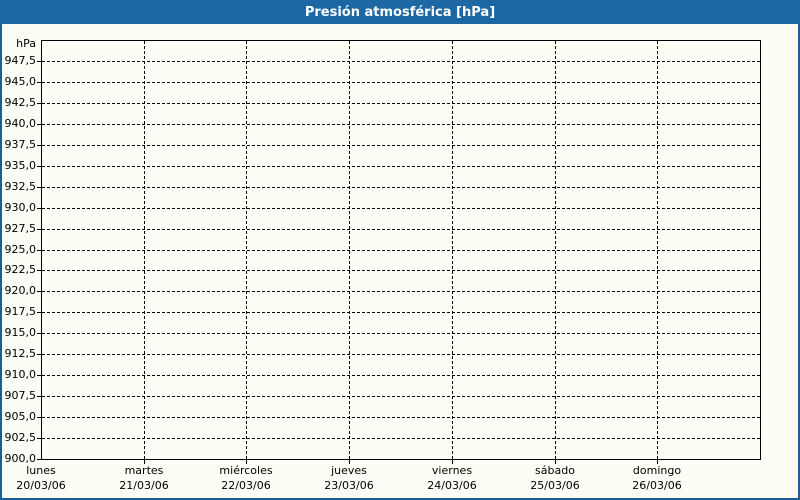 This screenshot has height=500, width=800. Describe the element at coordinates (26, 43) in the screenshot. I see `y-axis-unit-label: hPa` at that location.